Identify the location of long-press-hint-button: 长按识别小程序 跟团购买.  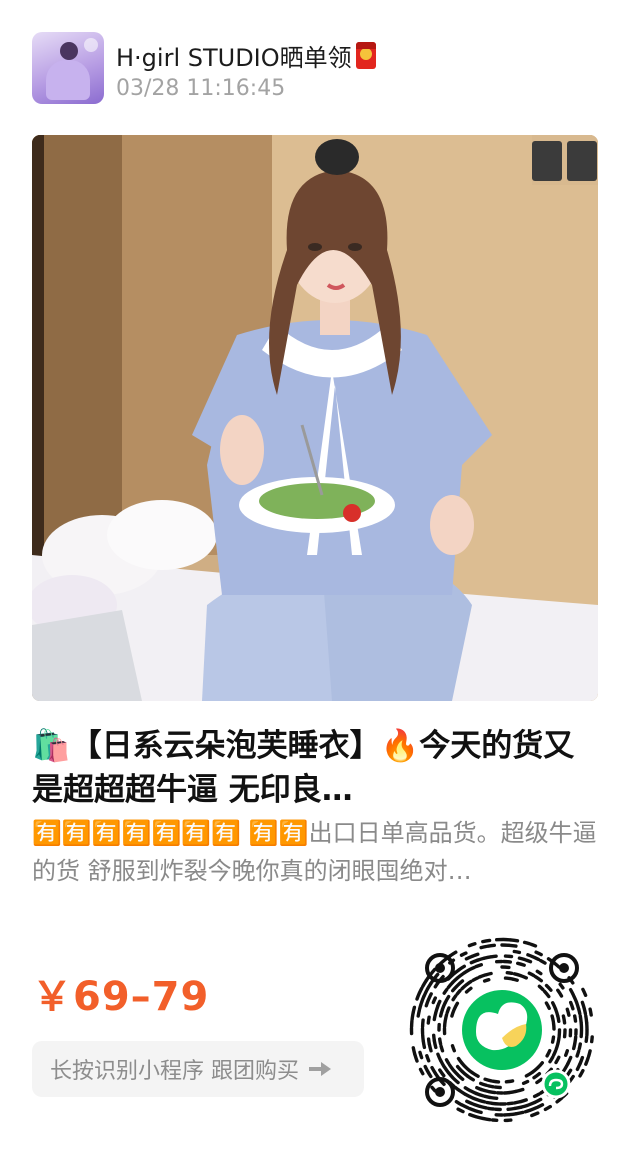
(198, 1069).